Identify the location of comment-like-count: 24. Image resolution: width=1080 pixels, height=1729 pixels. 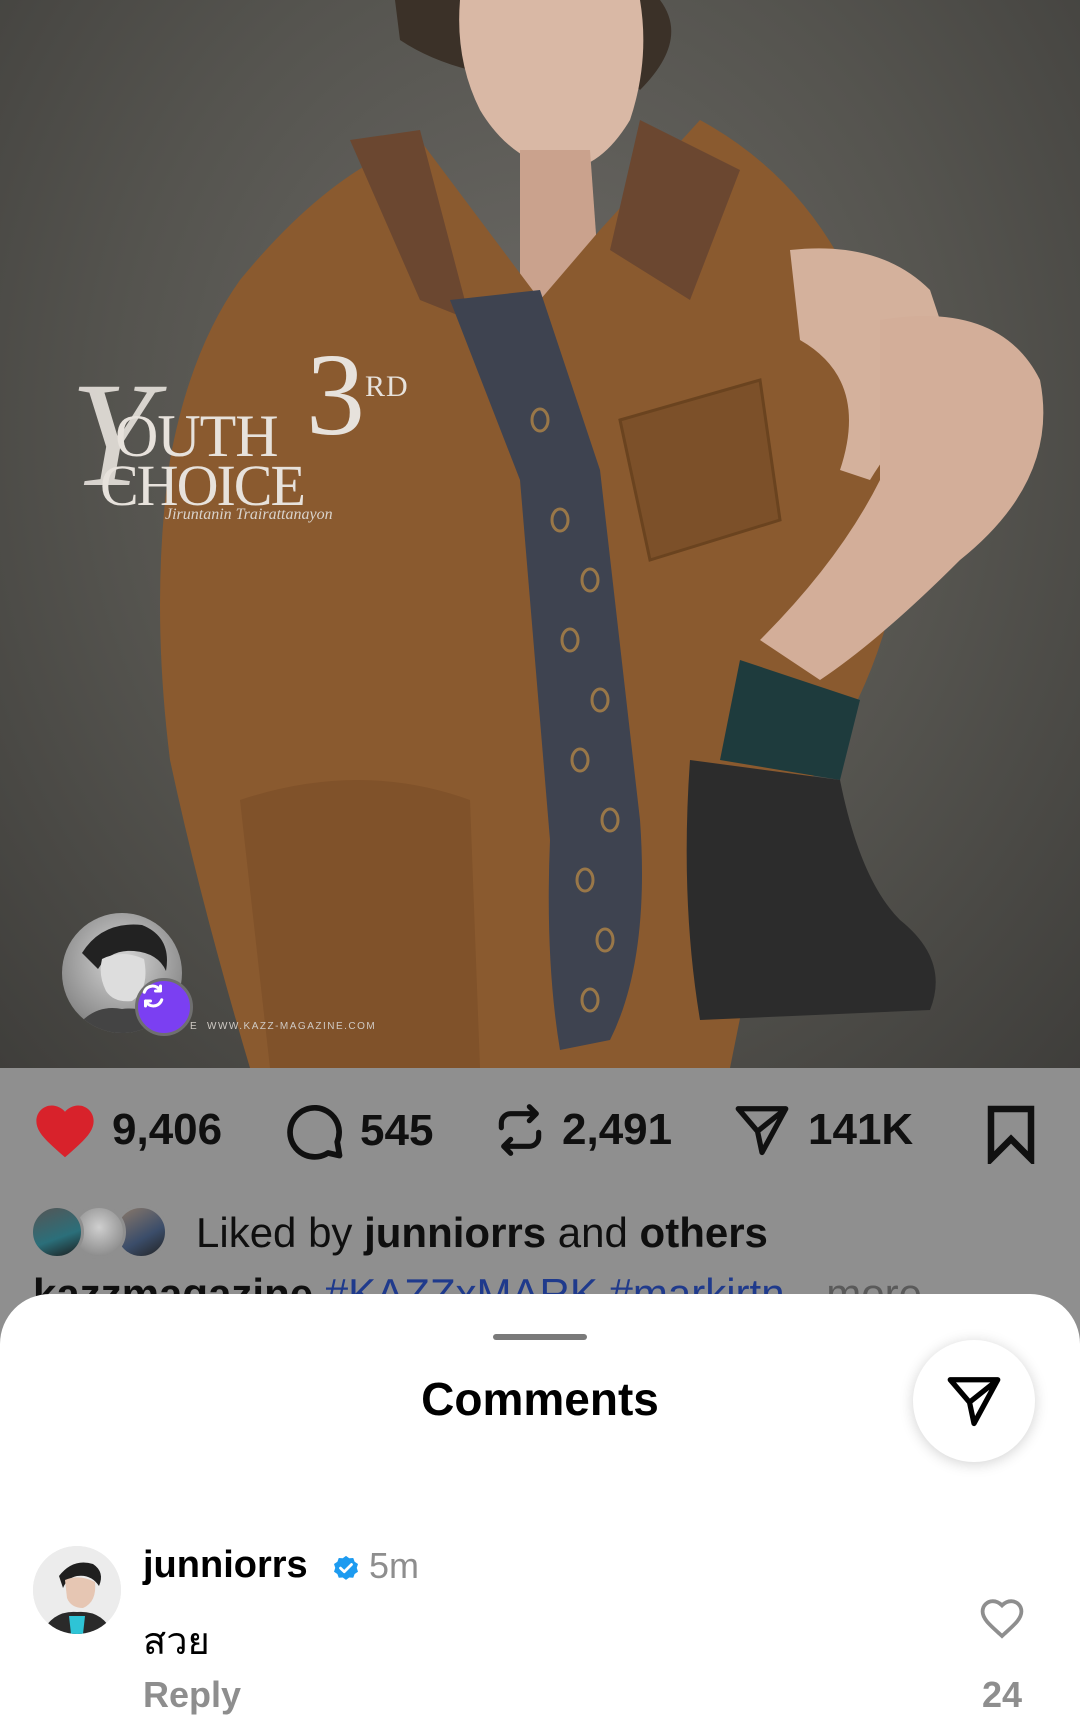
(1002, 1694).